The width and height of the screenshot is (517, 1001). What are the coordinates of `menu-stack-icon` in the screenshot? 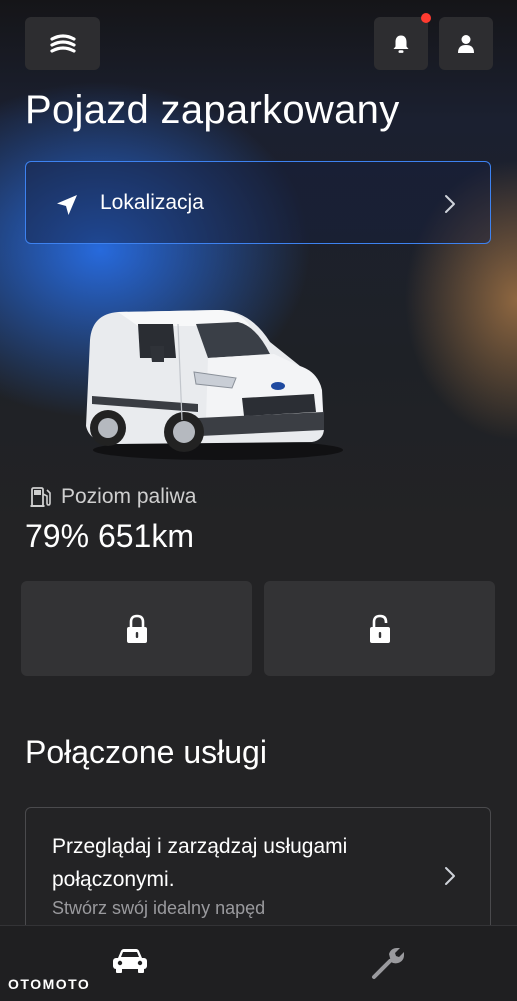 It's located at (62, 43).